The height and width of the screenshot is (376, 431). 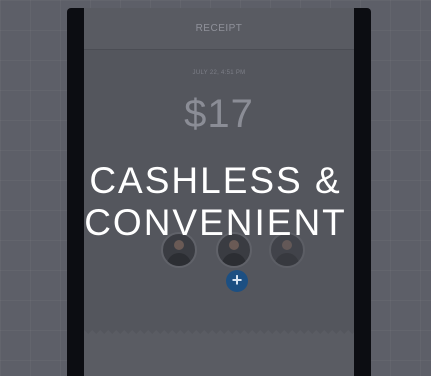 What do you see at coordinates (219, 334) in the screenshot?
I see `receipt-tear-edge` at bounding box center [219, 334].